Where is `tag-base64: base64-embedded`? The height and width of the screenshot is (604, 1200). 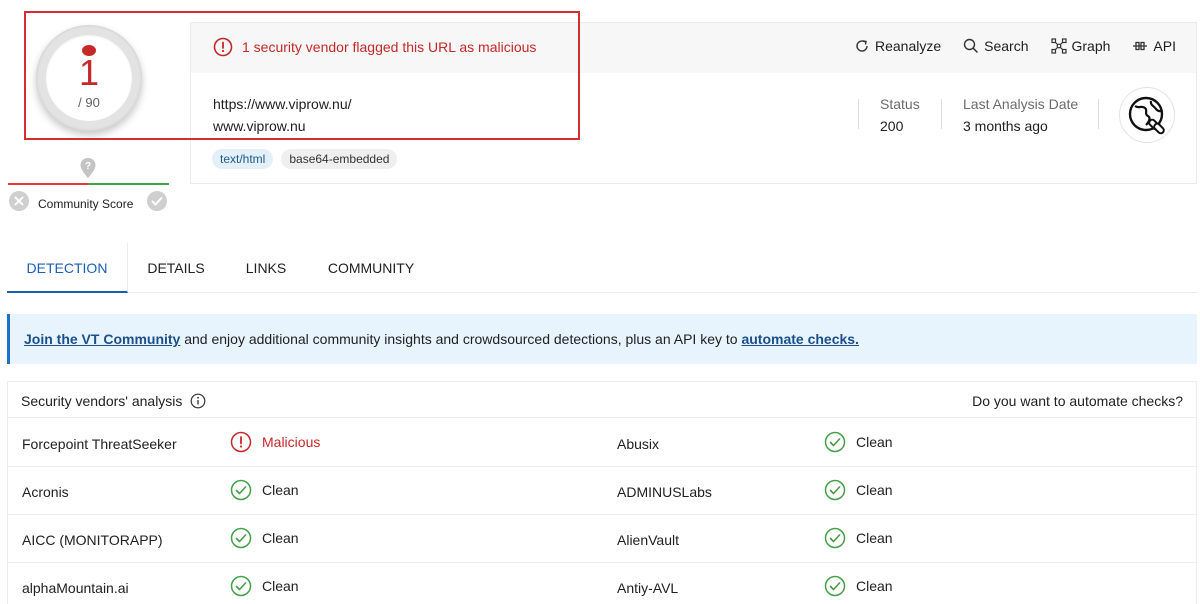
tag-base64: base64-embedded is located at coordinates (339, 159).